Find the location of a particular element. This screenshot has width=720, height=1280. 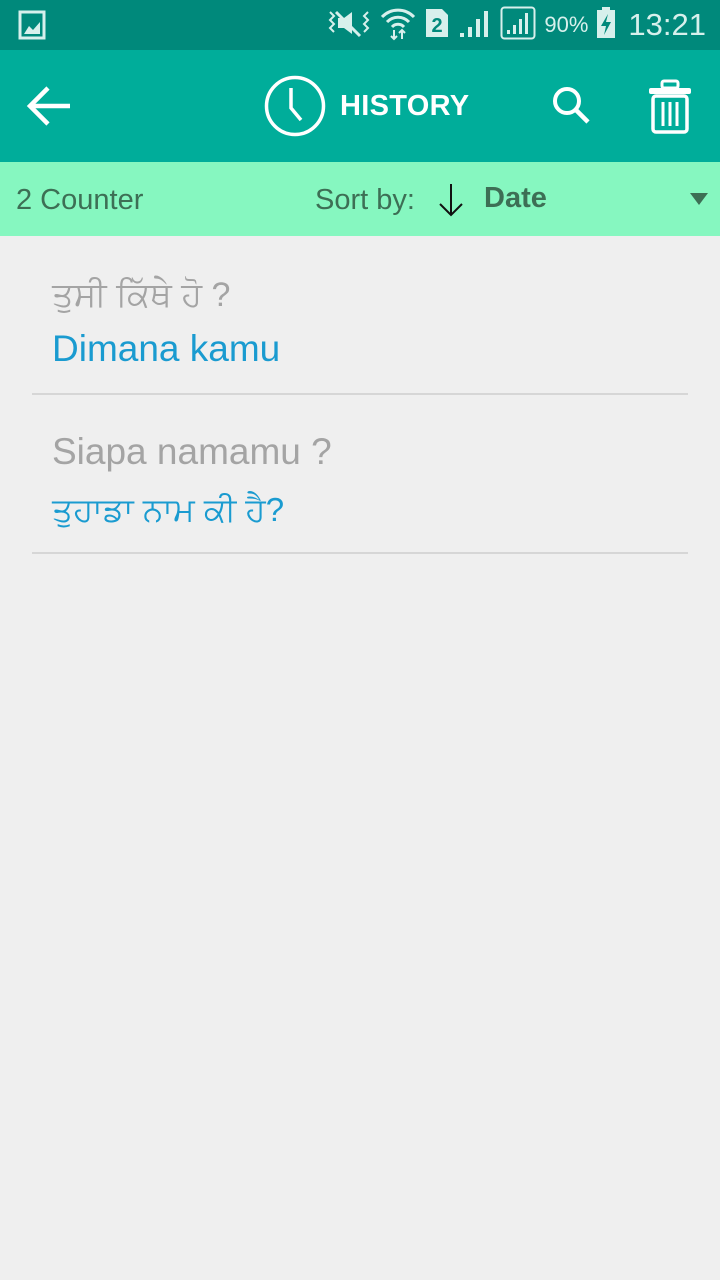

history-item-translation: ਤੁਹਾਡਾ ਨਾਮ ਕੀ ਹੈ? is located at coordinates (168, 509).